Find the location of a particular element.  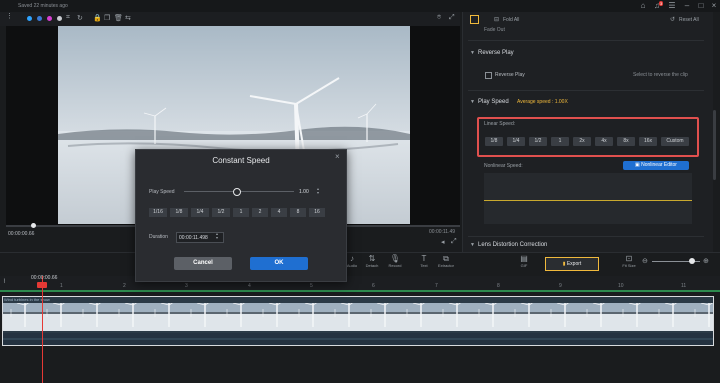

speed-option: 16 is located at coordinates (317, 212).